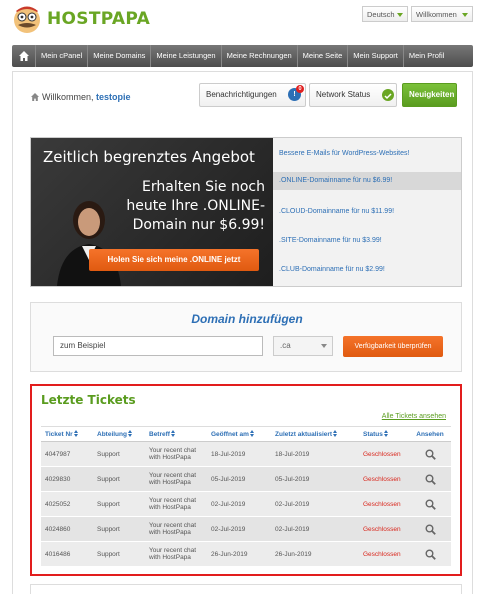 This screenshot has height=594, width=486. Describe the element at coordinates (186, 56) in the screenshot. I see `nav-item-services: Meine Leistungen` at that location.